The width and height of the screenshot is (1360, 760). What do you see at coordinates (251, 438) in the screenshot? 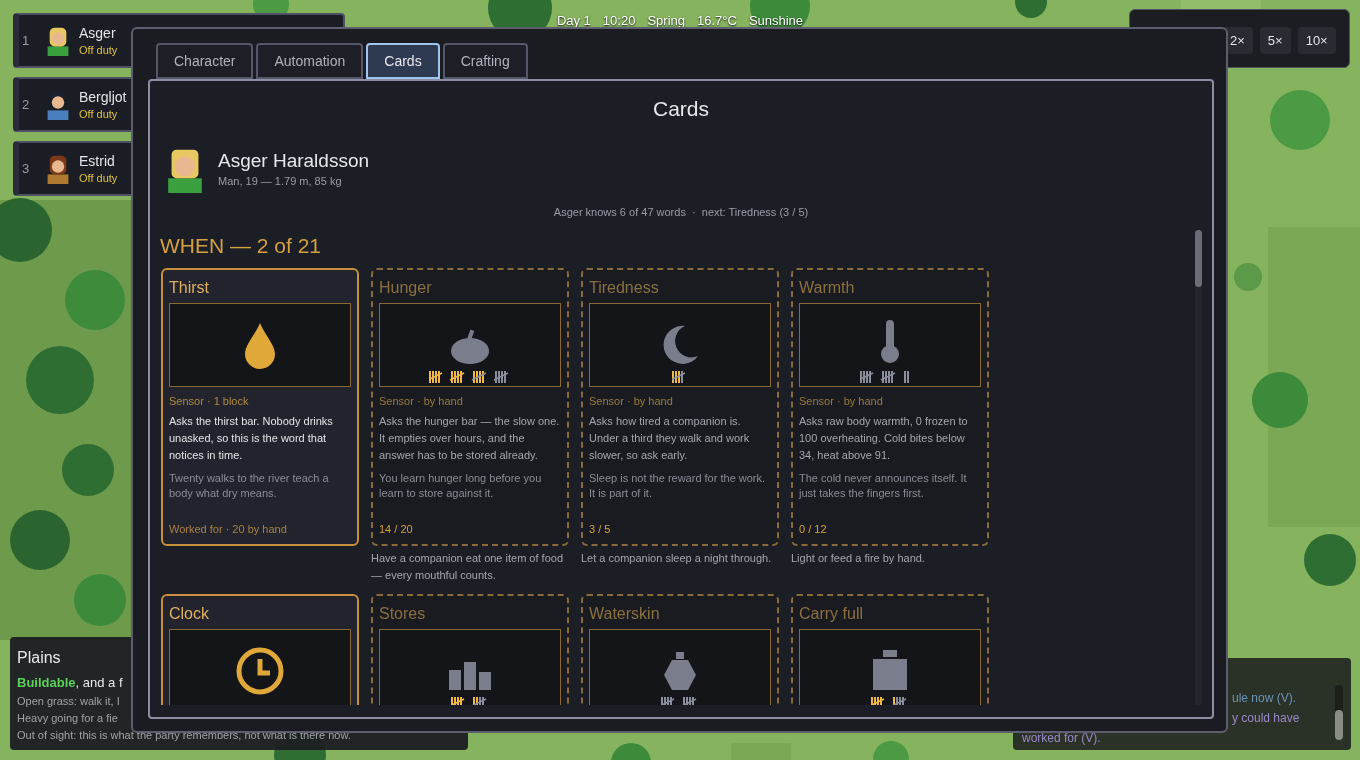
I see `card-description: Asks the thirst bar. Nobody drinks unasked, so this is the word that notices in time.` at bounding box center [251, 438].